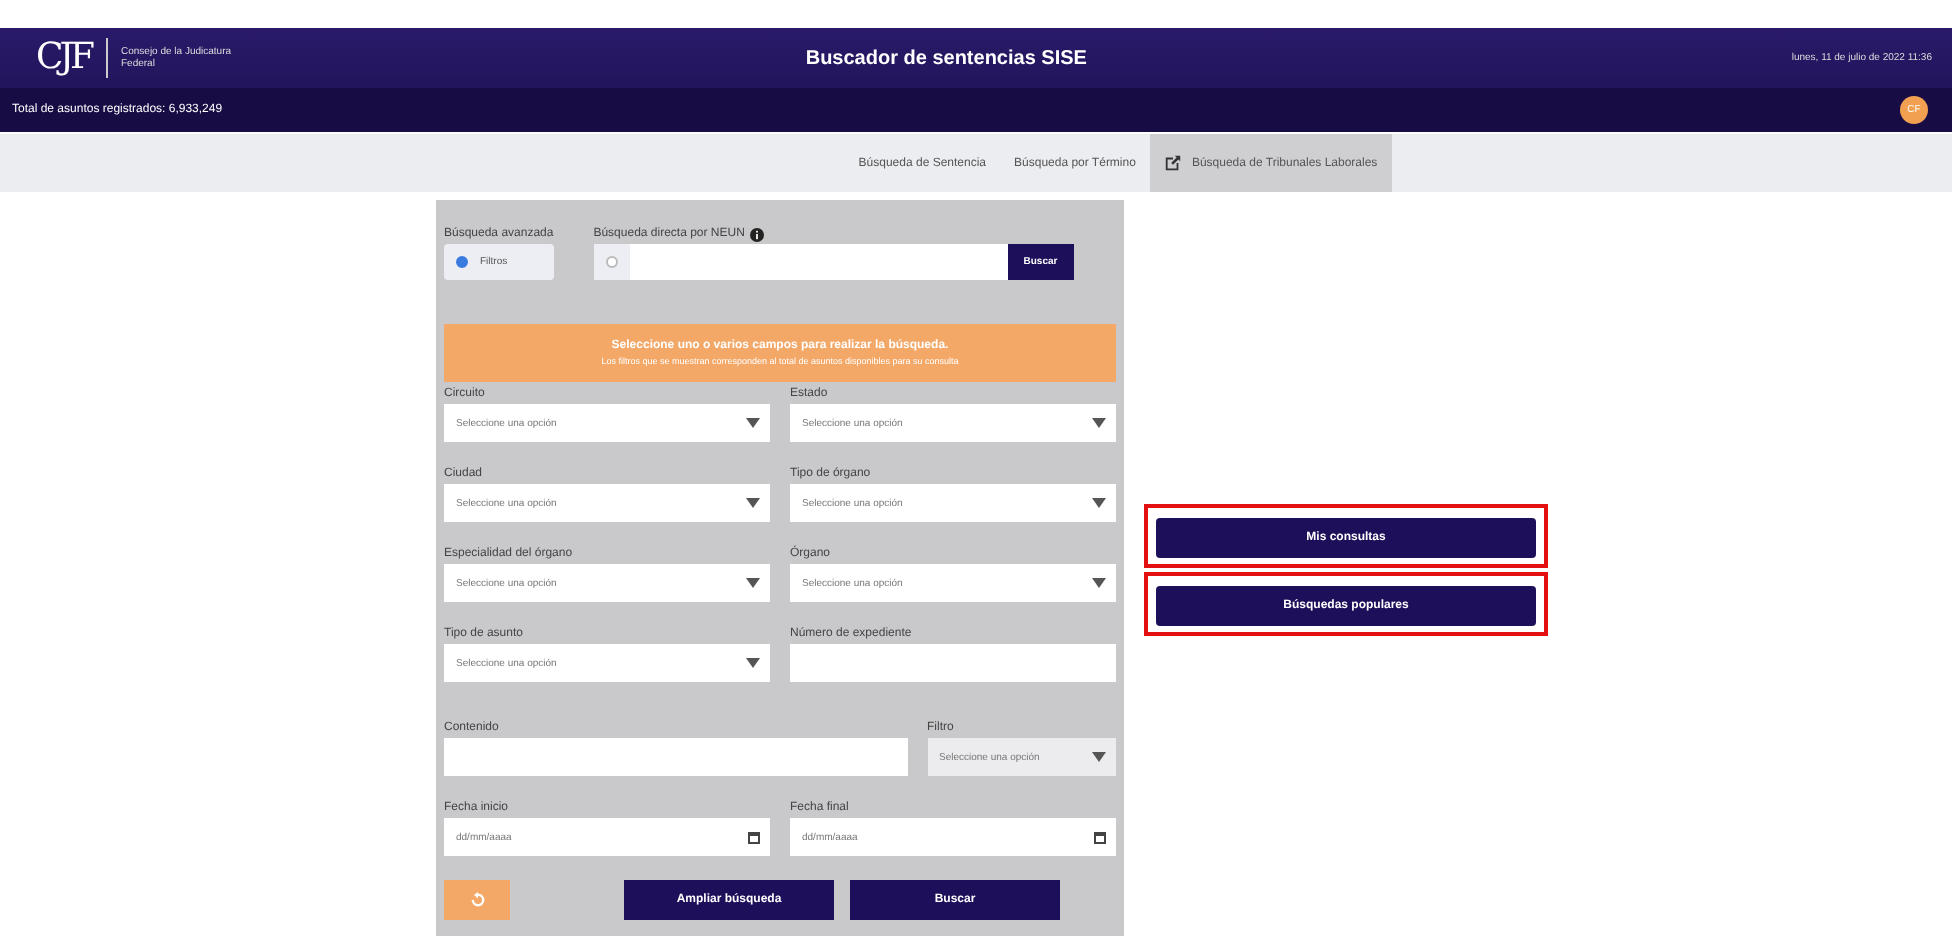  I want to click on reset-icon, so click(477, 900).